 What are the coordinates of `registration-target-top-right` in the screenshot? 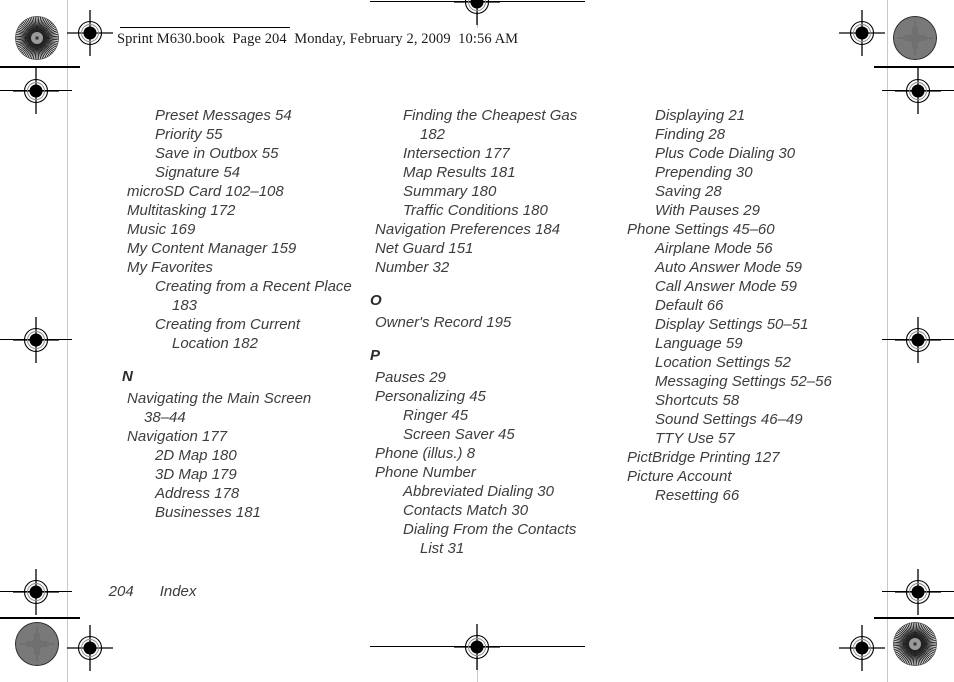 It's located at (862, 33).